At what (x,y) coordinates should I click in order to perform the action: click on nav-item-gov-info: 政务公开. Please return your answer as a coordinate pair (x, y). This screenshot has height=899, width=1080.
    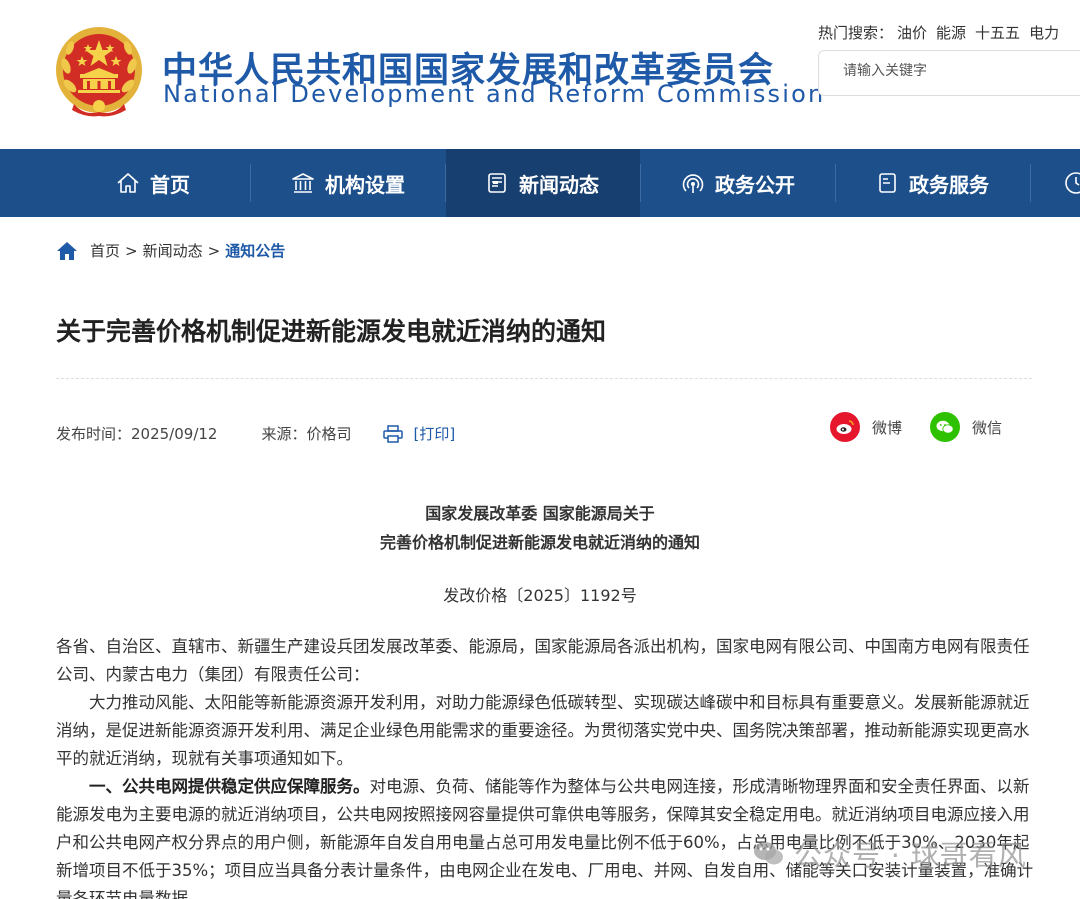
    Looking at the image, I should click on (738, 183).